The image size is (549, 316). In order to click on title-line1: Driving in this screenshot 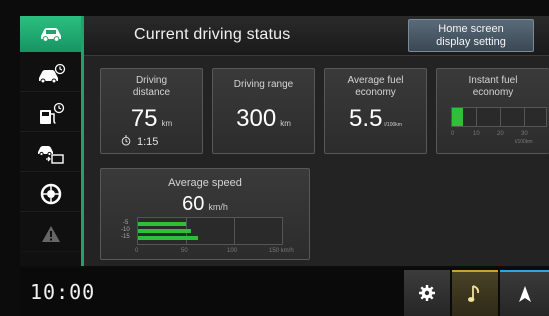, I will do `click(151, 80)`.